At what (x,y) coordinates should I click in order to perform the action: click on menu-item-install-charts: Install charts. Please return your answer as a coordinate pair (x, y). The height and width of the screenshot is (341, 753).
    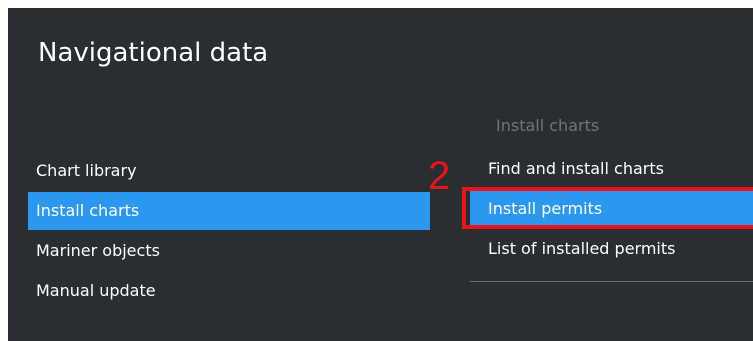
    Looking at the image, I should click on (229, 211).